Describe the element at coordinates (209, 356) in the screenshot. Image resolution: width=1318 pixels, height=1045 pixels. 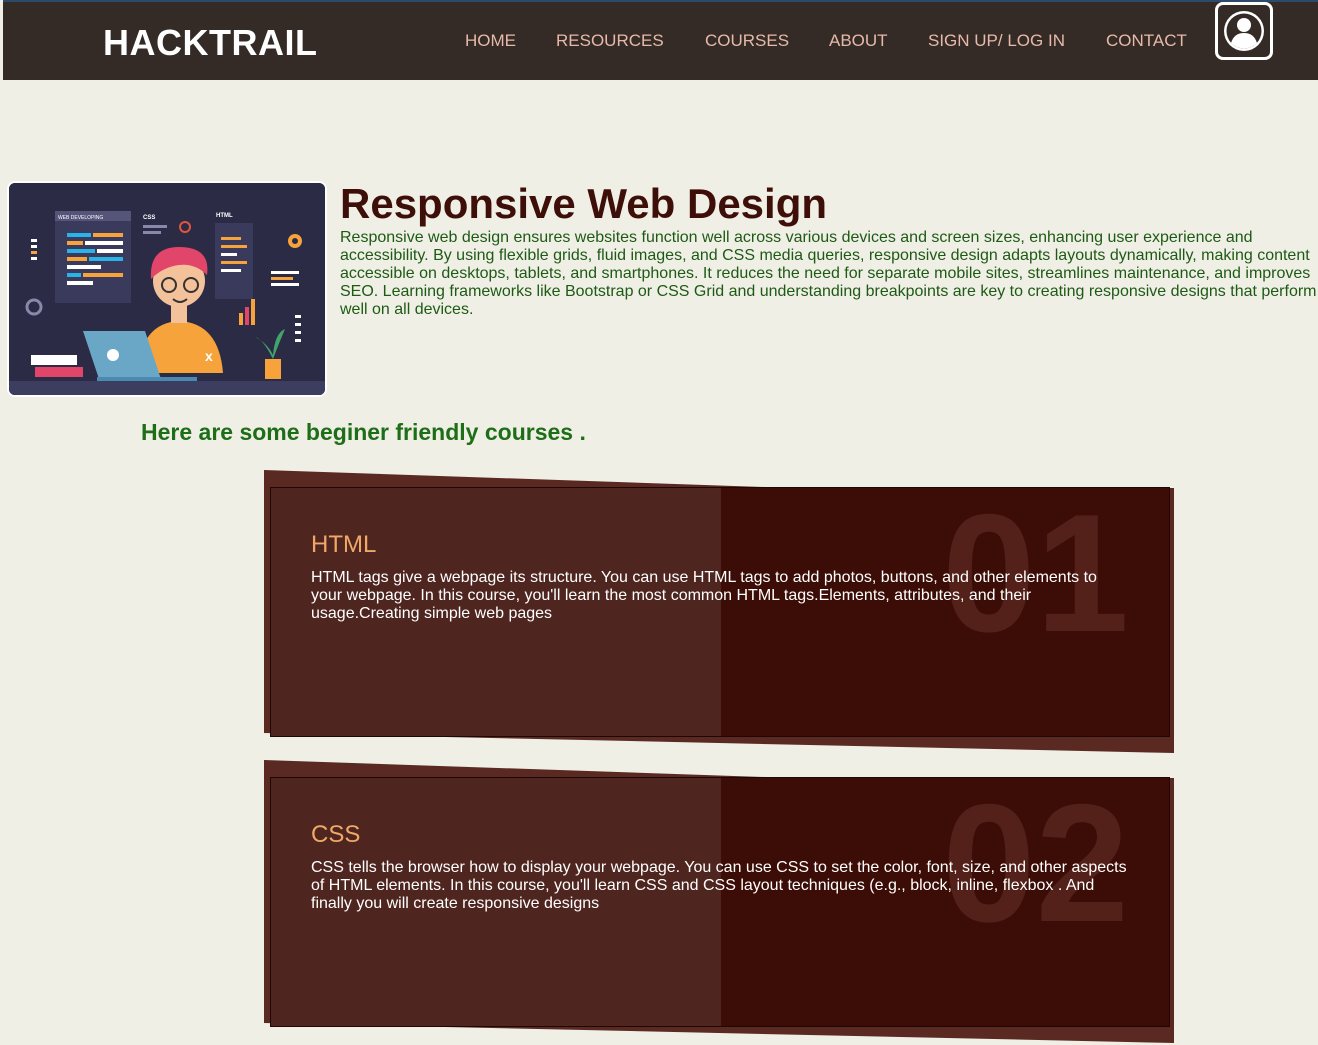
I see `svg-text: x` at that location.